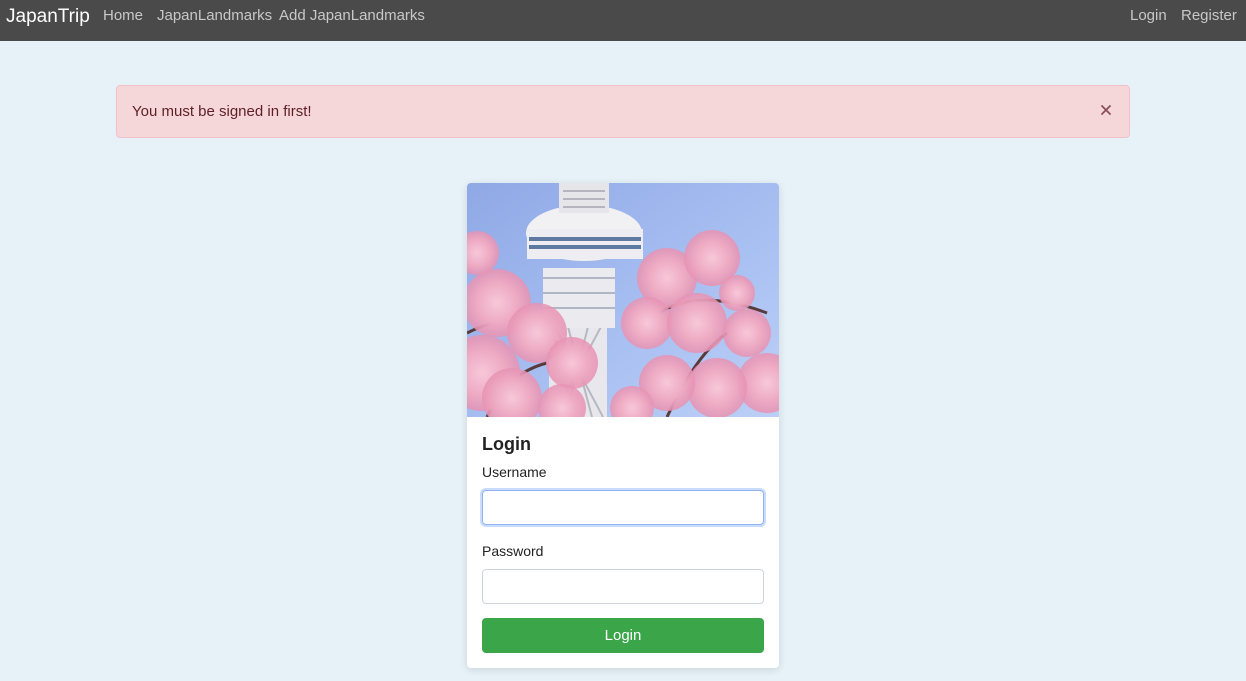 The height and width of the screenshot is (681, 1246). What do you see at coordinates (1209, 16) in the screenshot?
I see `nav-link-register: Register` at bounding box center [1209, 16].